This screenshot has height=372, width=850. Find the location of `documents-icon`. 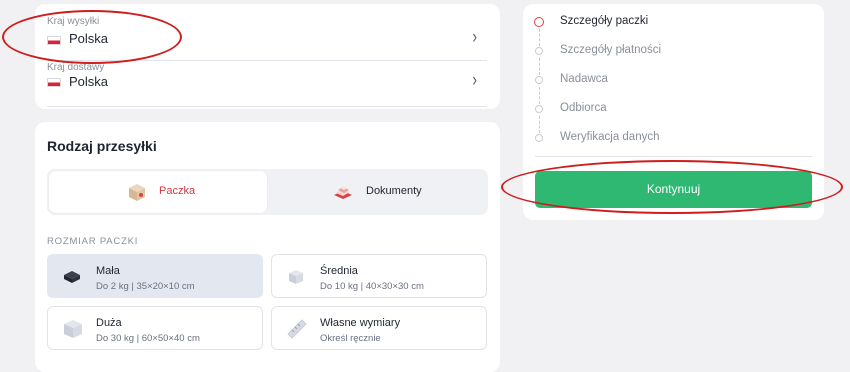

documents-icon is located at coordinates (343, 192).